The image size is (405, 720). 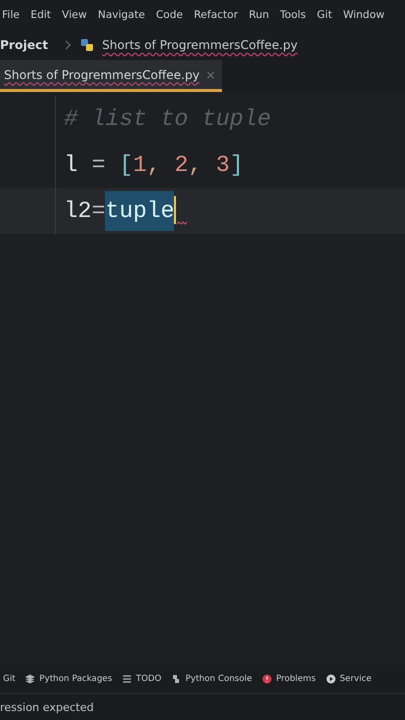 What do you see at coordinates (142, 679) in the screenshot?
I see `tool-window-button: TODO` at bounding box center [142, 679].